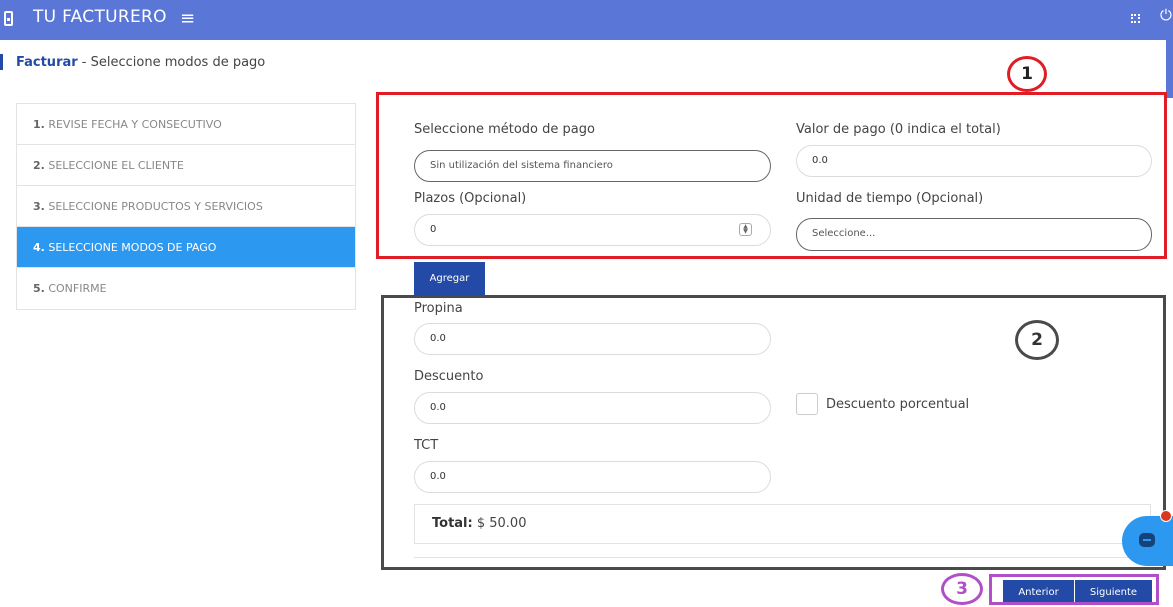 This screenshot has height=607, width=1173. What do you see at coordinates (187, 18) in the screenshot?
I see `hamburger-icon: ≡` at bounding box center [187, 18].